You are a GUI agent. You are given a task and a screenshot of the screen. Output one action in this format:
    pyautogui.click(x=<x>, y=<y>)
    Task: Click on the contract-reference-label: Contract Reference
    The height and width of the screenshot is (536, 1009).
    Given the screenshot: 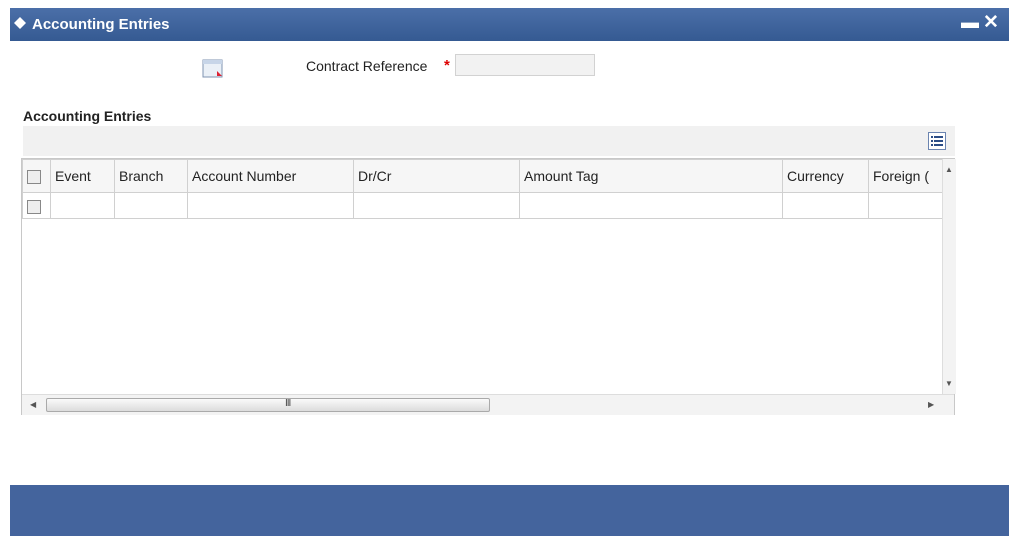 What is the action you would take?
    pyautogui.click(x=367, y=66)
    